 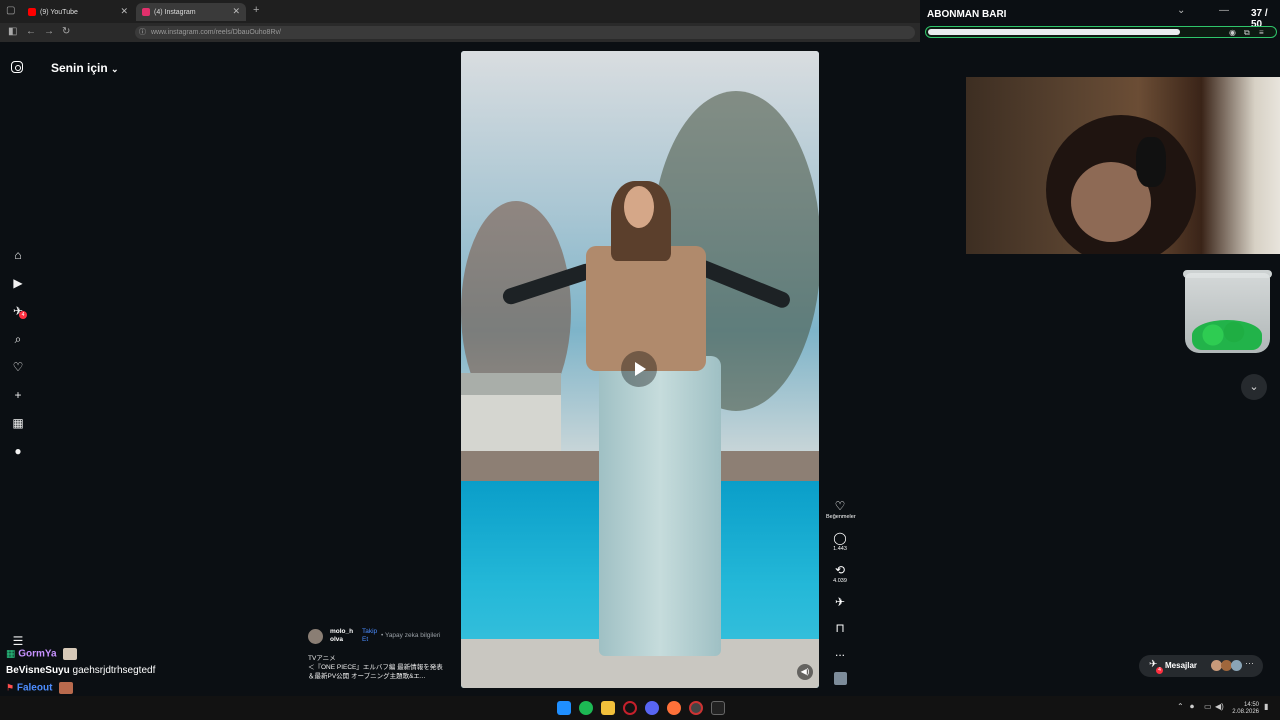 What do you see at coordinates (1224, 10) in the screenshot?
I see `minimize-icon: —` at bounding box center [1224, 10].